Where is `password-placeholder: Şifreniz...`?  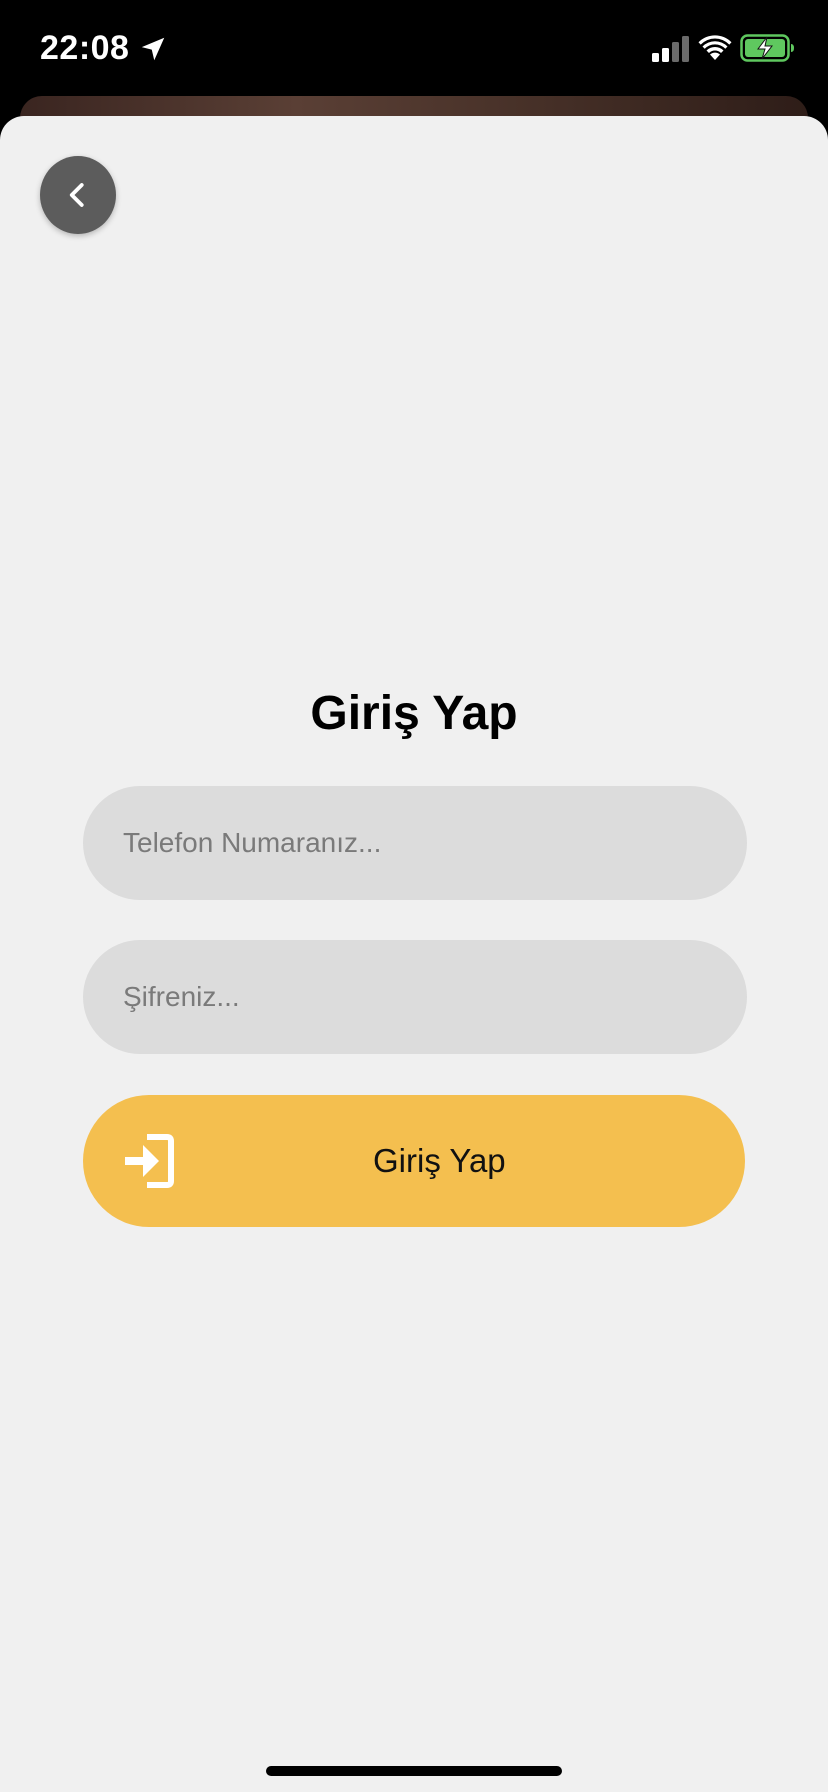
password-placeholder: Şifreniz... is located at coordinates (181, 996).